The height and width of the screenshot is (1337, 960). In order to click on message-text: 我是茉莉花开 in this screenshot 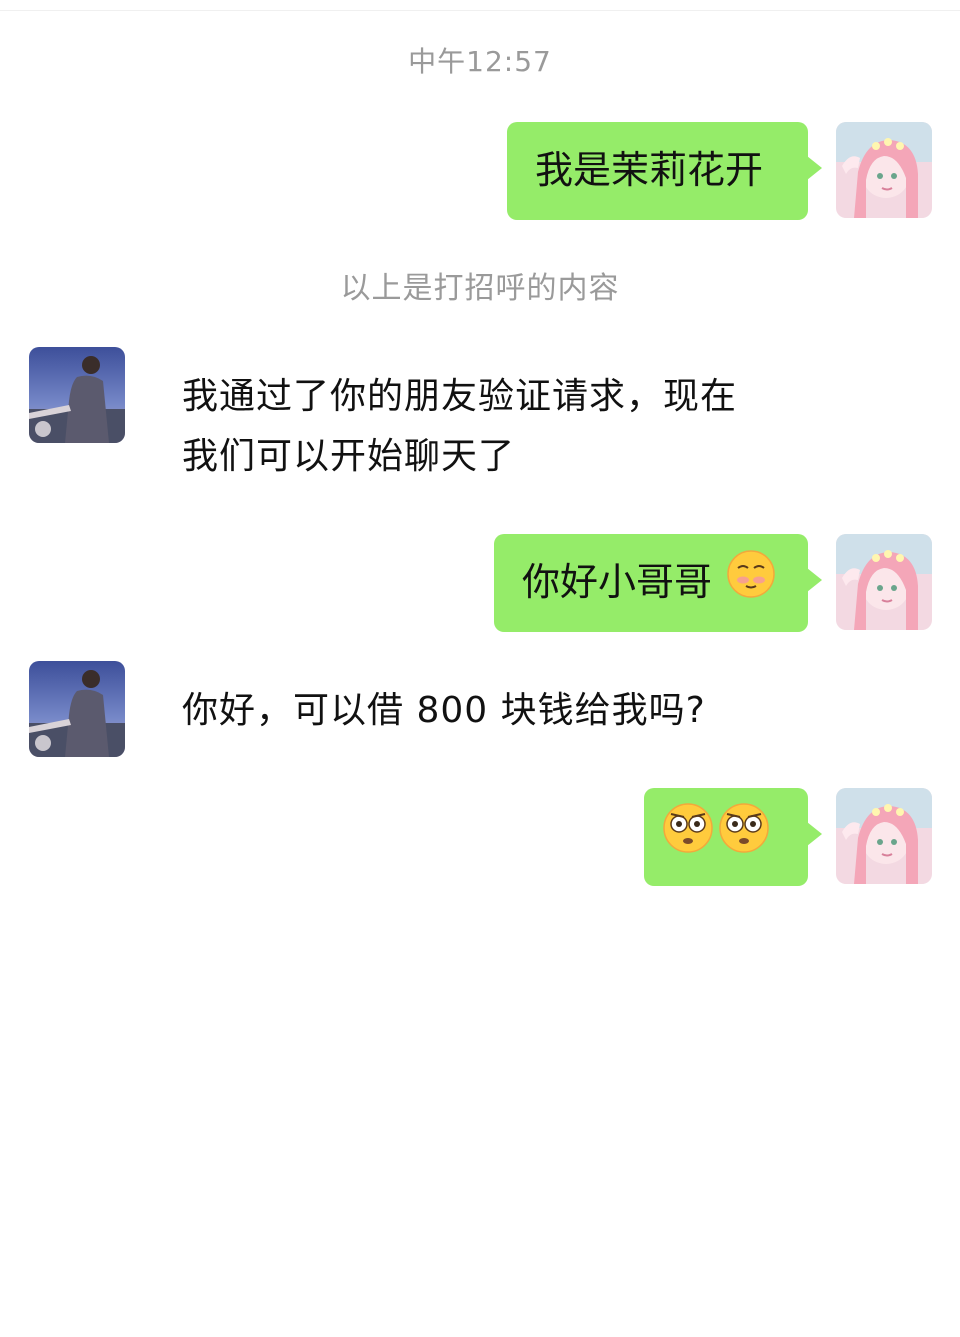, I will do `click(649, 170)`.